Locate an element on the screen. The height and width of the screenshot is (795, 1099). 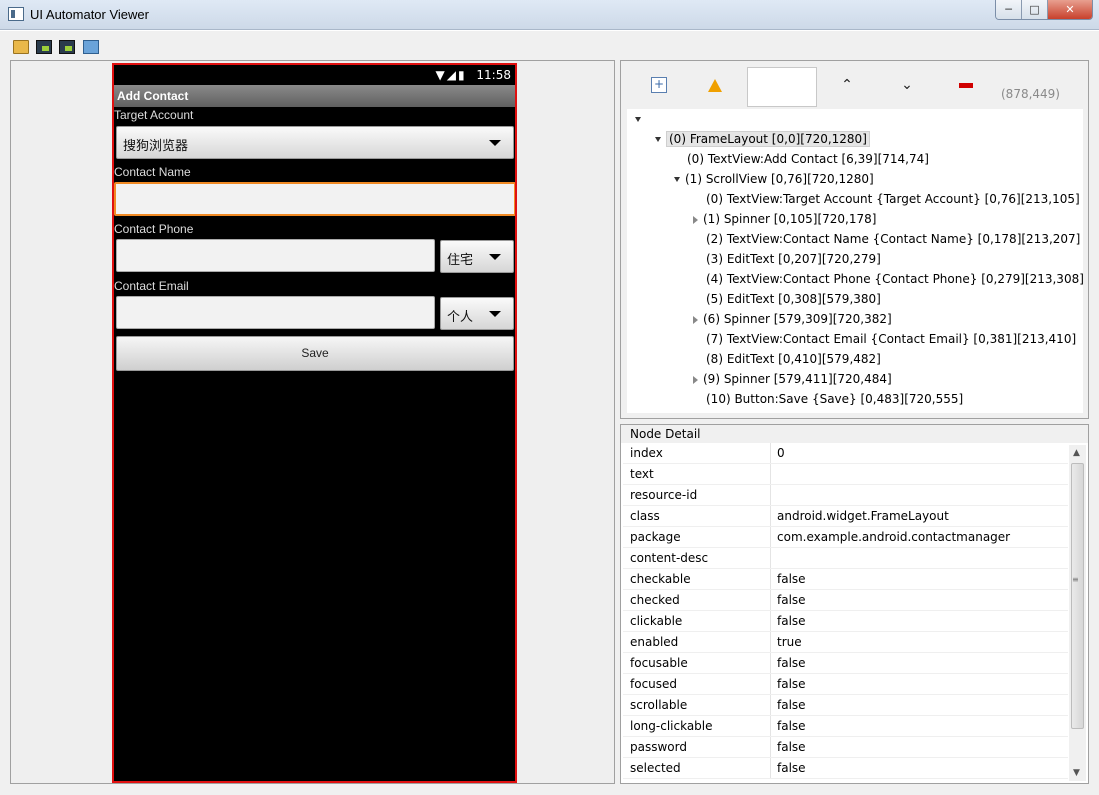
detail-row-scrollable: scrollable false is located at coordinates (845, 705).